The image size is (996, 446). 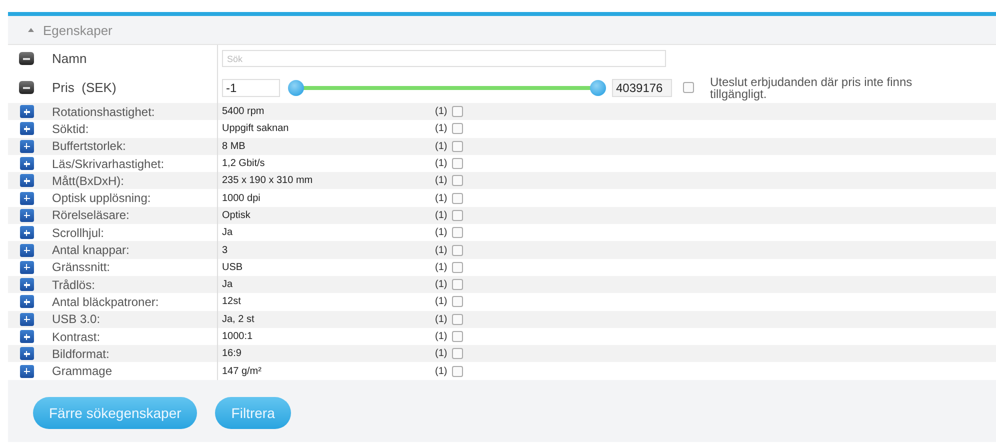 I want to click on property-label: Antal bläckpatroner:, so click(x=105, y=301).